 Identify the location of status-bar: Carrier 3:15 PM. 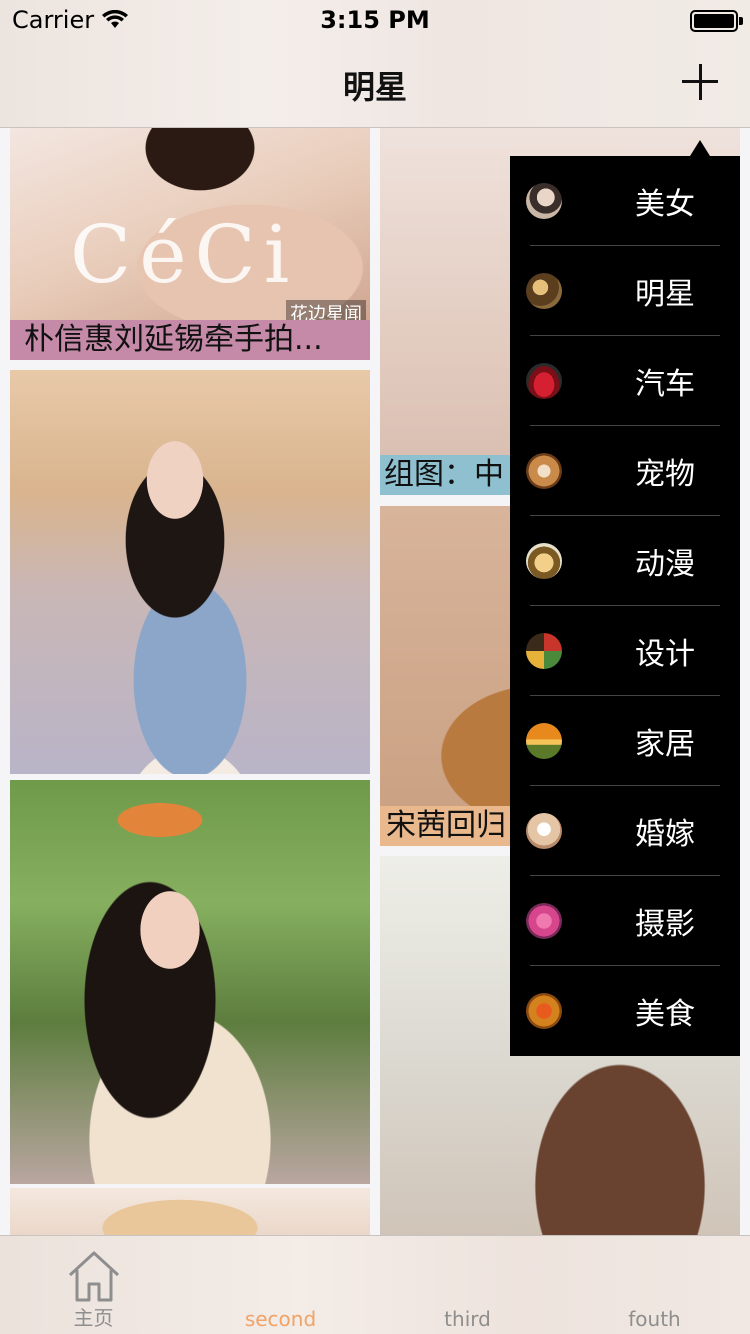
(375, 20).